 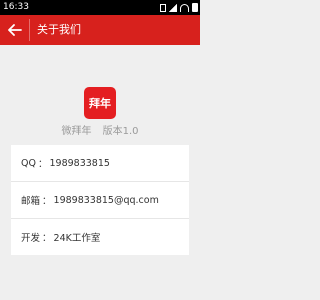 What do you see at coordinates (28, 163) in the screenshot?
I see `contact-label: QQ` at bounding box center [28, 163].